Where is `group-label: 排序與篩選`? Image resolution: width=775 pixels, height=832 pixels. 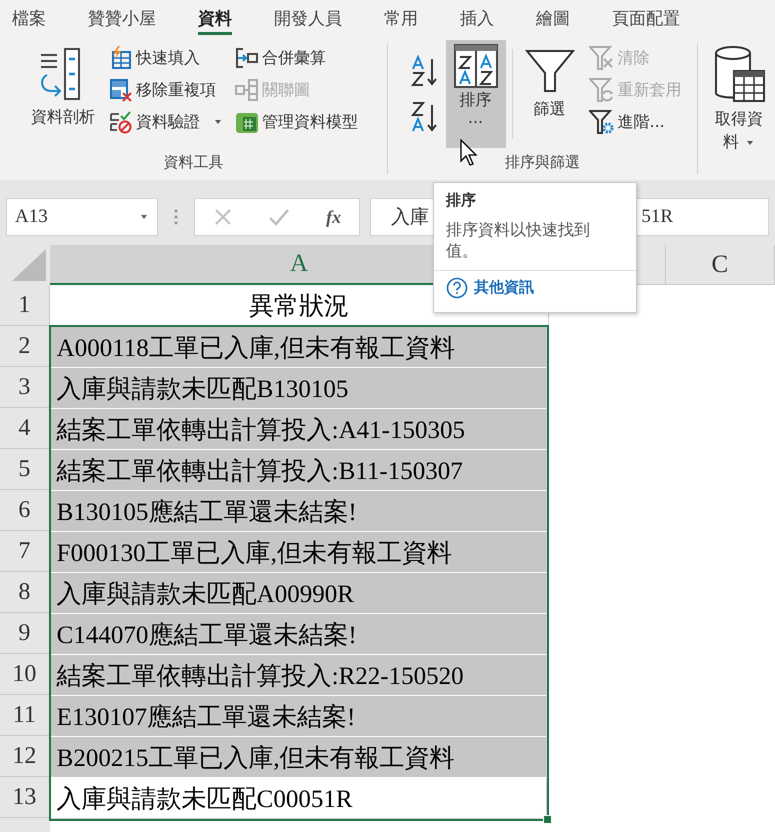
group-label: 排序與篩選 is located at coordinates (542, 163).